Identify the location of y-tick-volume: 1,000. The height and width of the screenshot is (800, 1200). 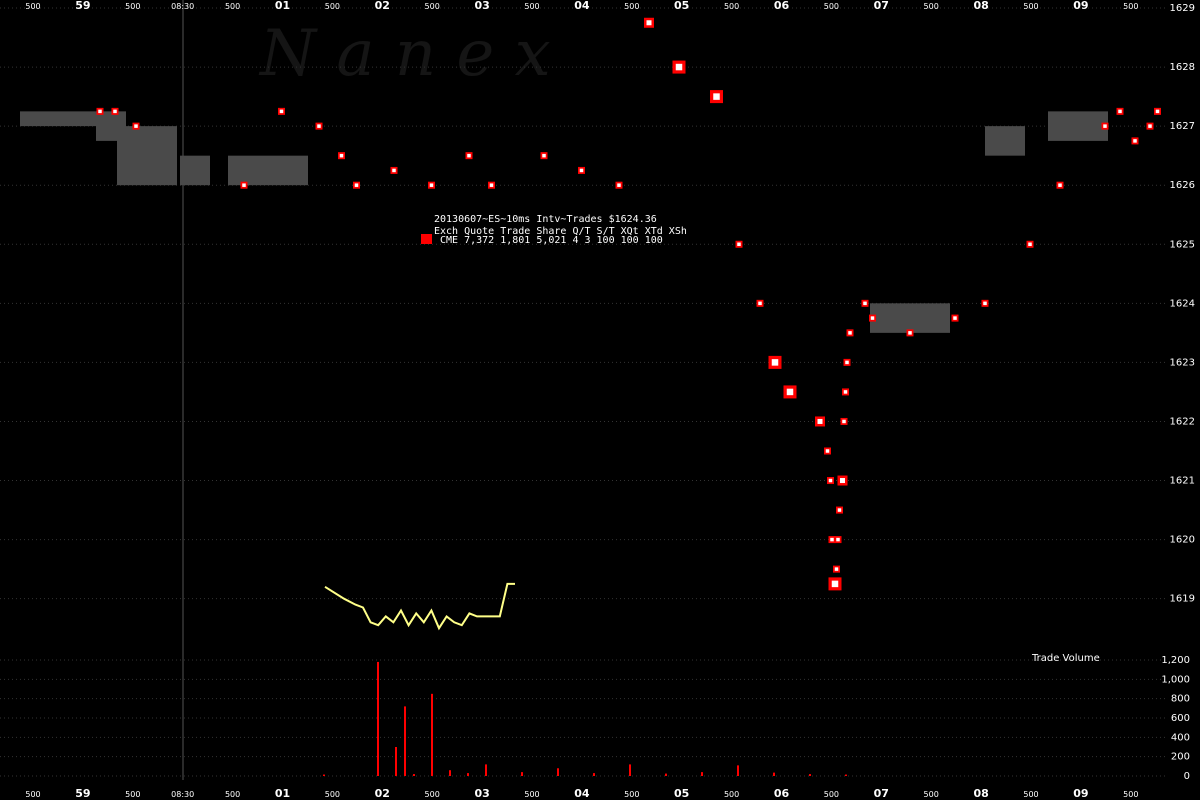
(1175, 679).